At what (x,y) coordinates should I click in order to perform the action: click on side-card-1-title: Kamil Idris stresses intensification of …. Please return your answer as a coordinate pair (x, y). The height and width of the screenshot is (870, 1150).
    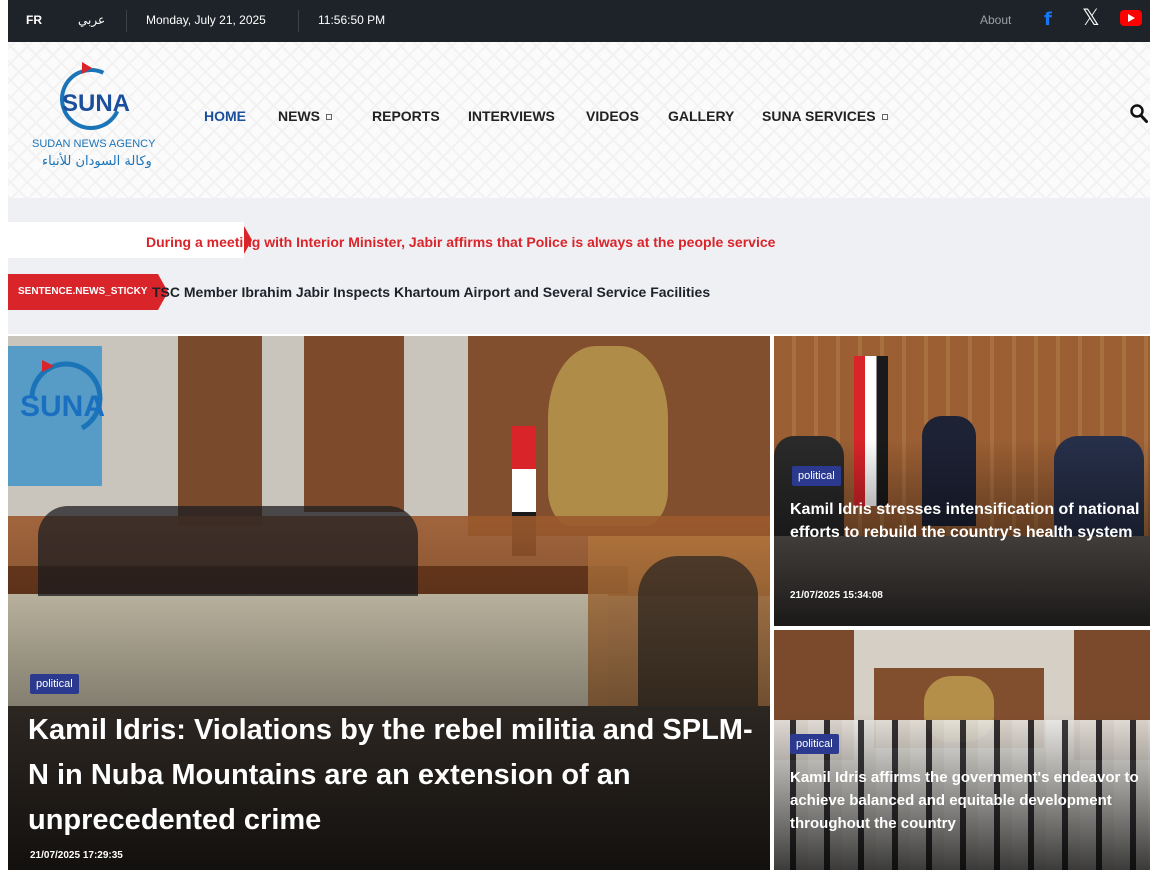
    Looking at the image, I should click on (966, 521).